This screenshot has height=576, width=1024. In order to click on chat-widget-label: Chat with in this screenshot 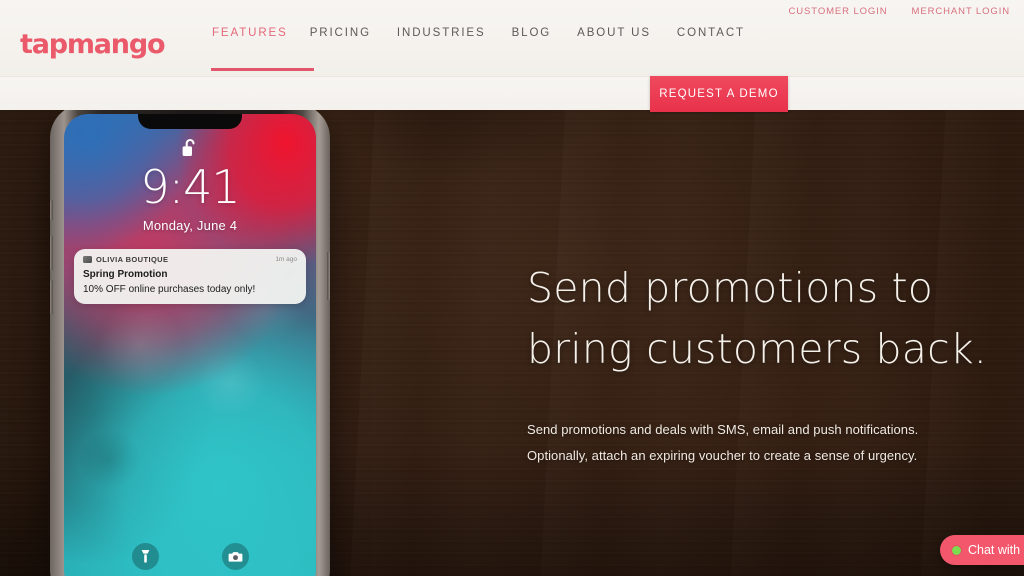, I will do `click(994, 550)`.